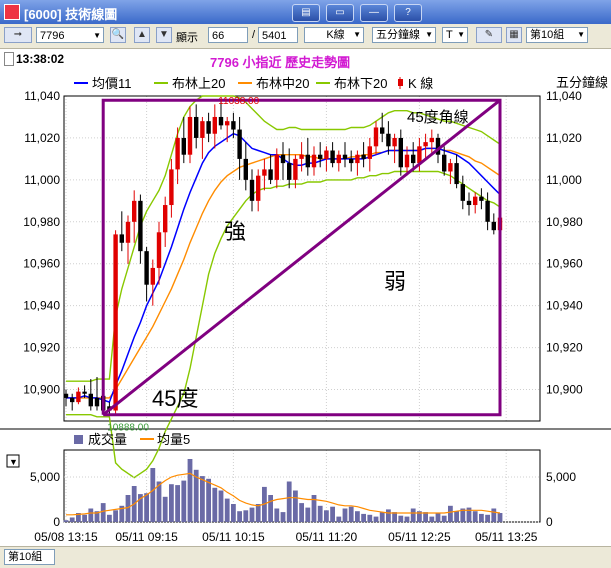 This screenshot has width=611, height=568. Describe the element at coordinates (400, 82) in the screenshot. I see `legend-candle-body` at that location.